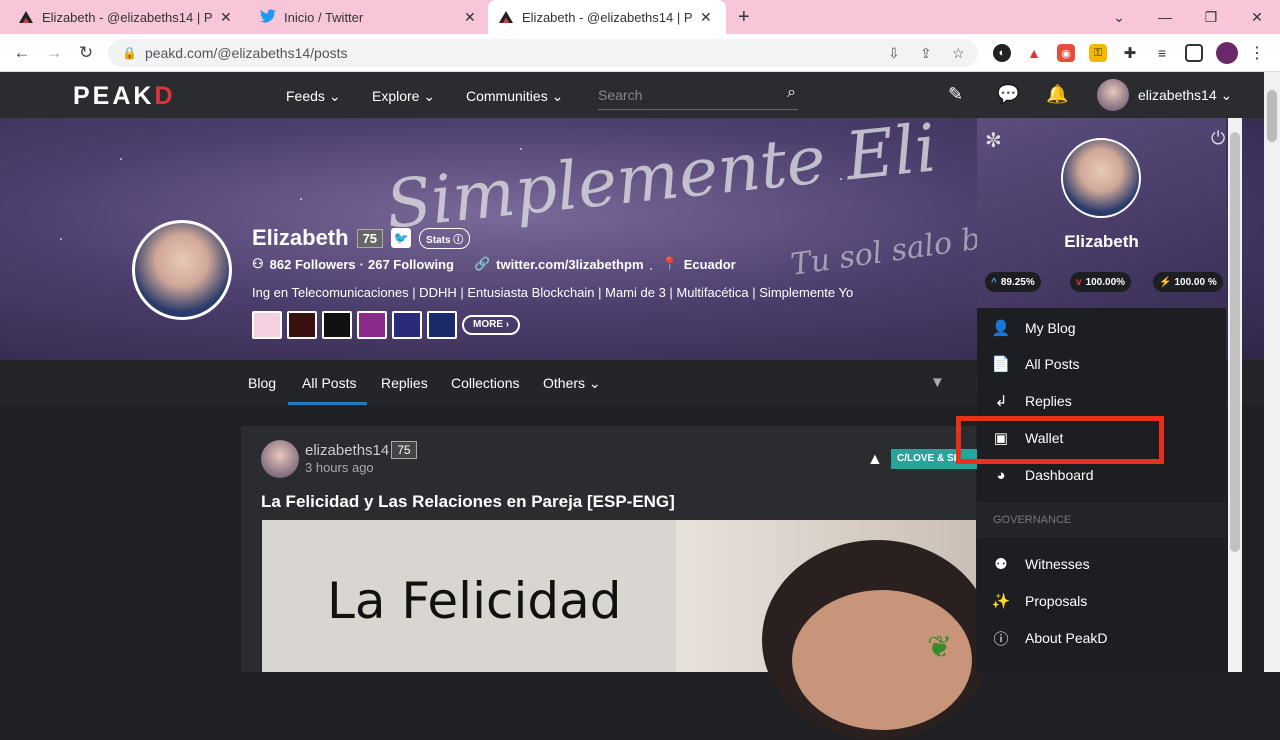 This screenshot has width=1280, height=740. What do you see at coordinates (1130, 53) in the screenshot?
I see `extensions-puzzle-icon: ✚` at bounding box center [1130, 53].